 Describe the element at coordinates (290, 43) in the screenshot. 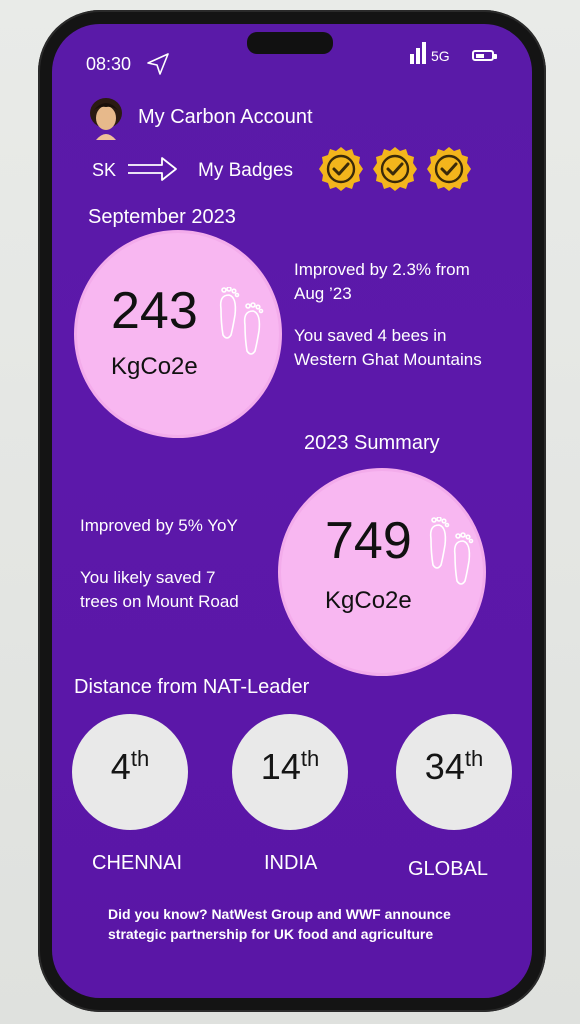

I see `camera-notch` at that location.